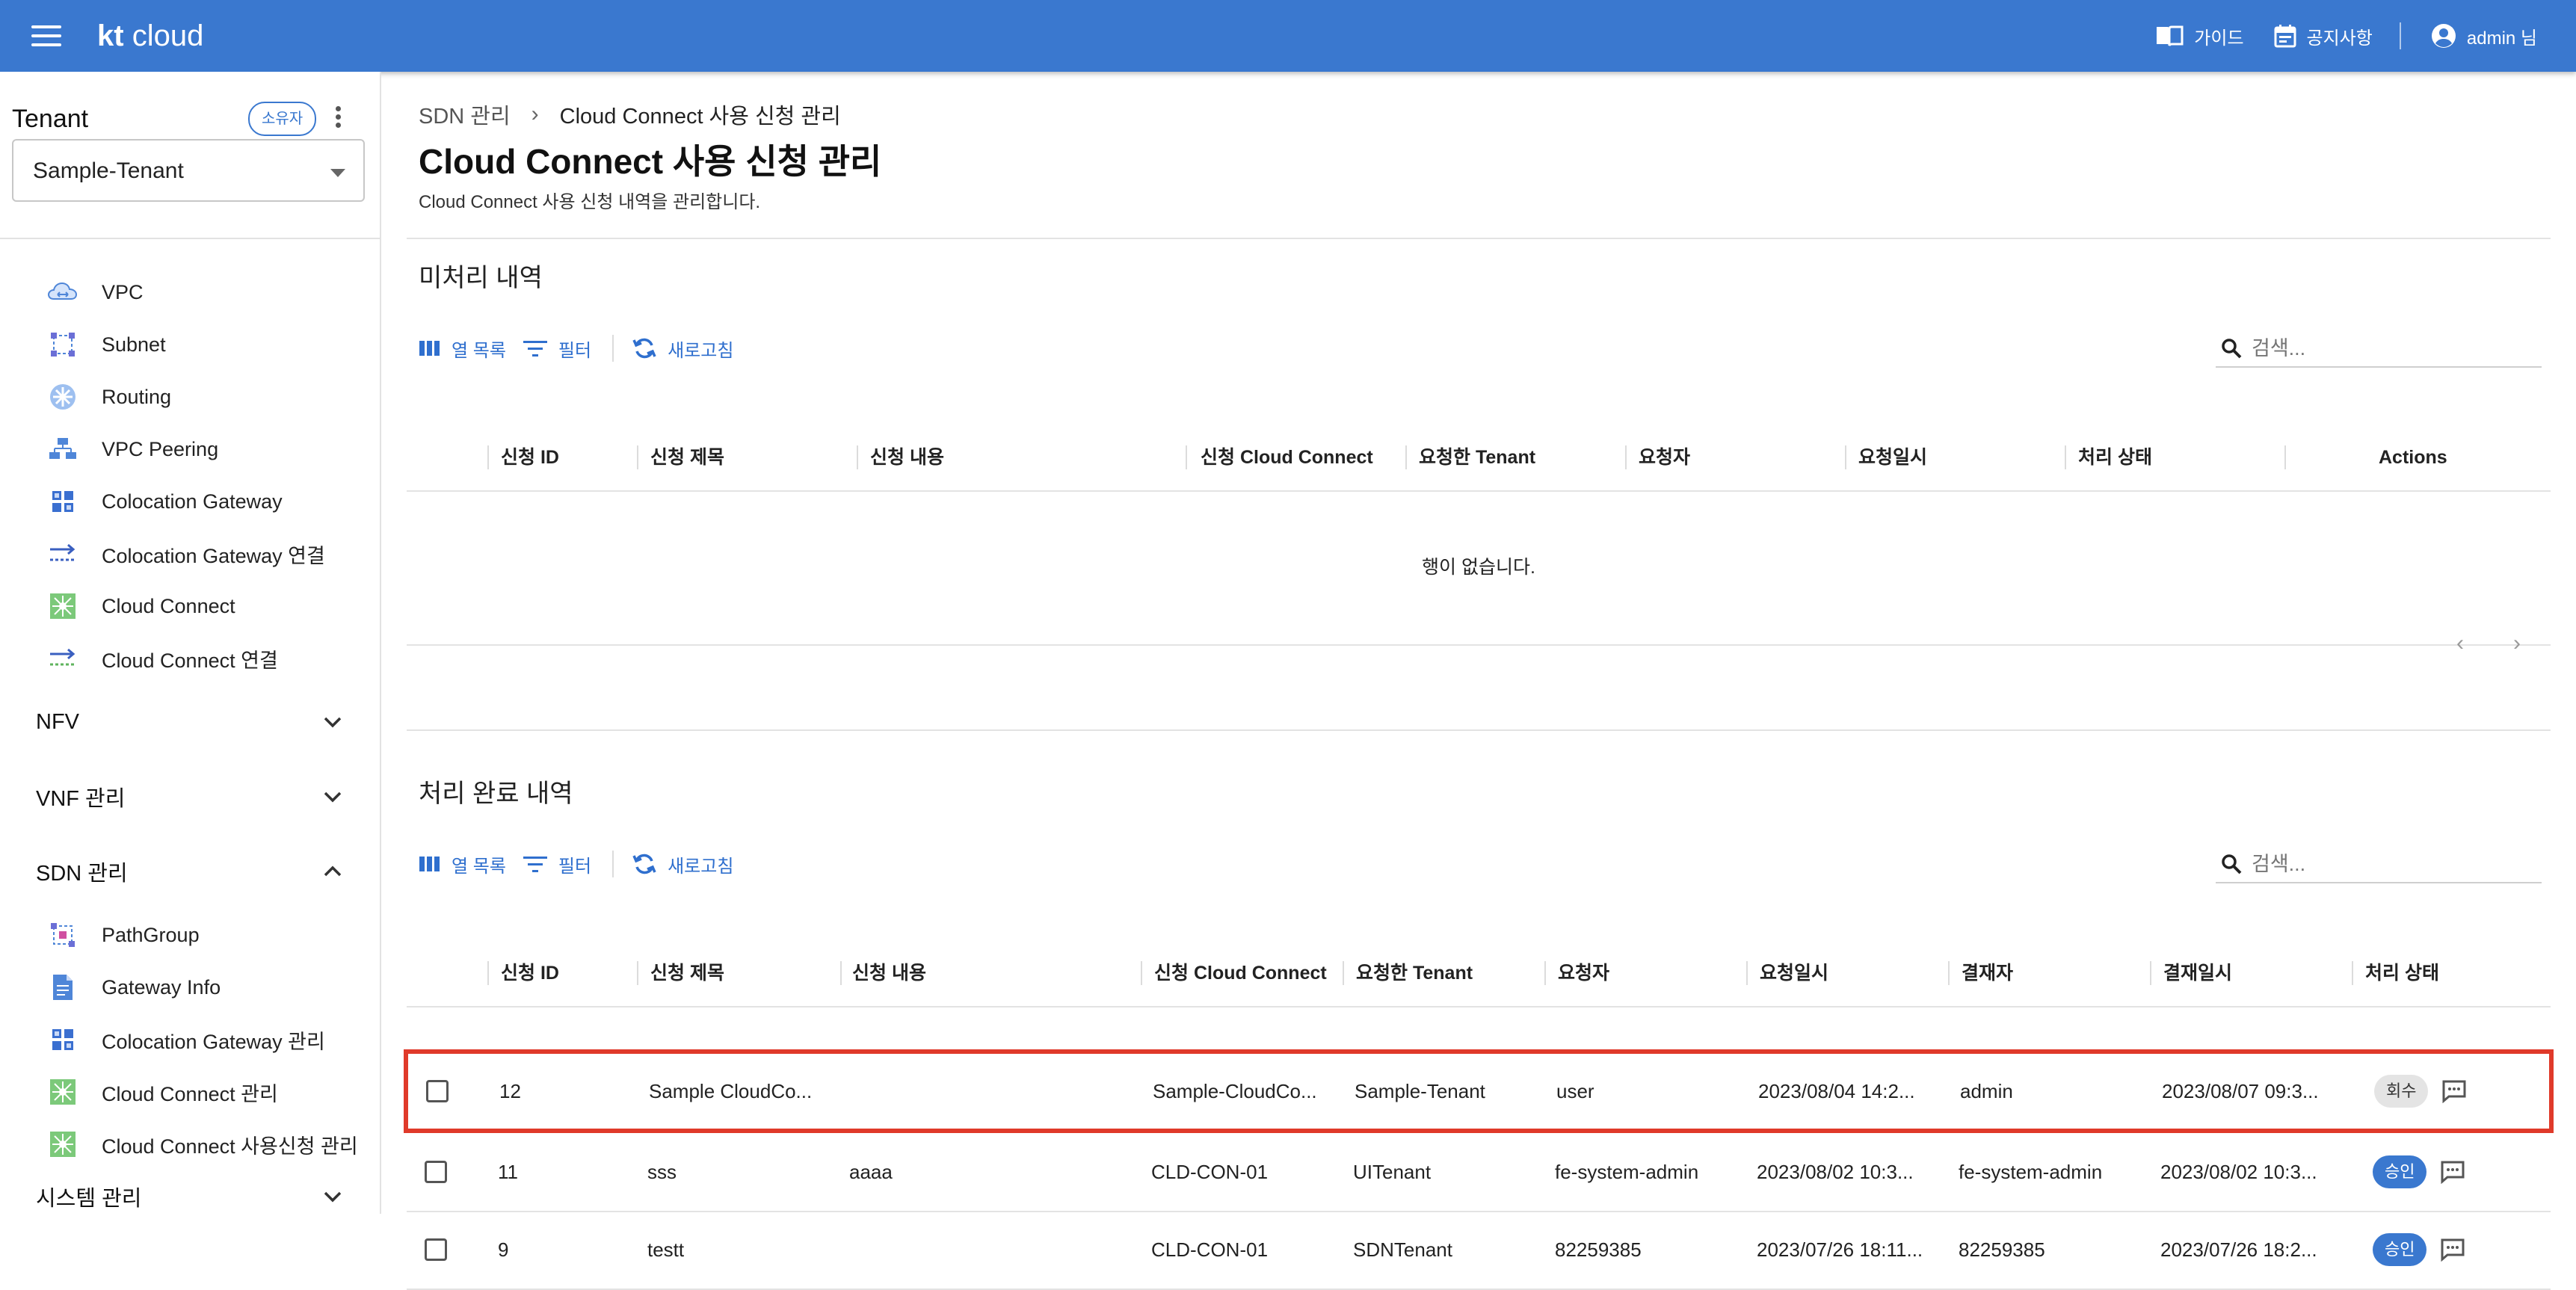  What do you see at coordinates (2484, 36) in the screenshot?
I see `user-menu: admin 님` at bounding box center [2484, 36].